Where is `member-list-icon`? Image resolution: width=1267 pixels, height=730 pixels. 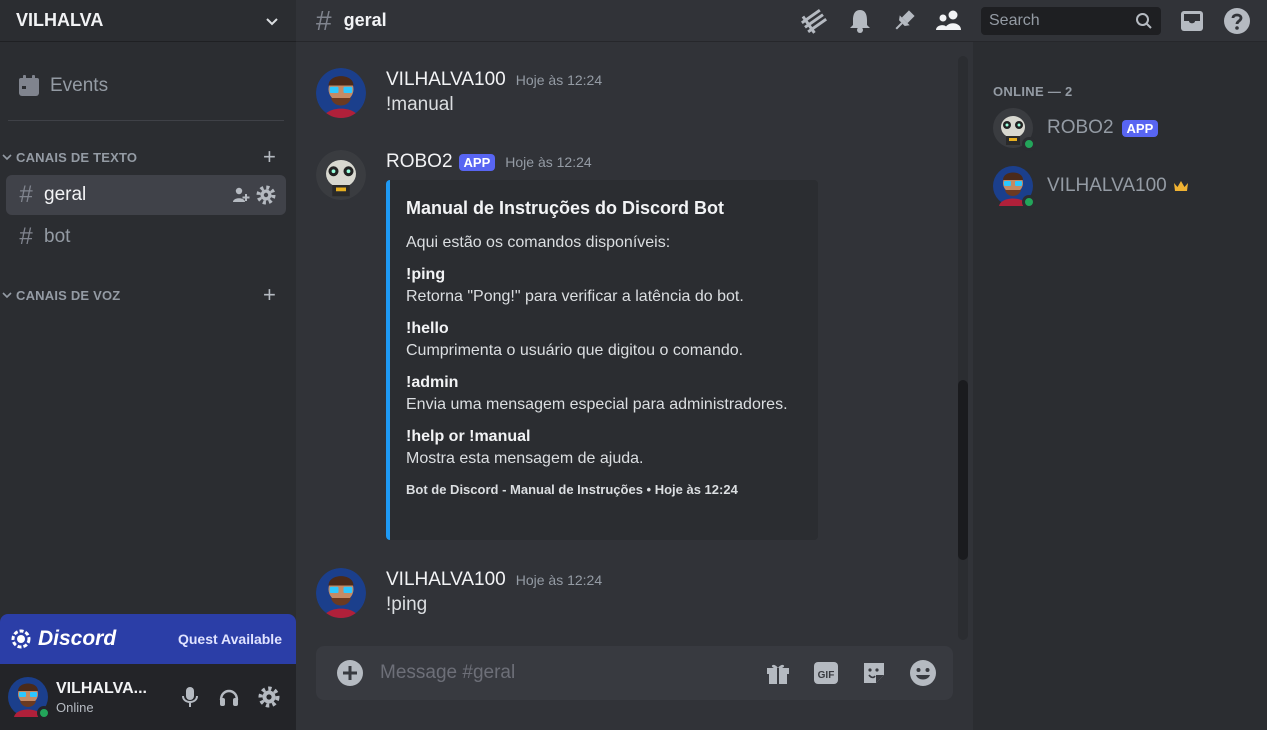 member-list-icon is located at coordinates (949, 21).